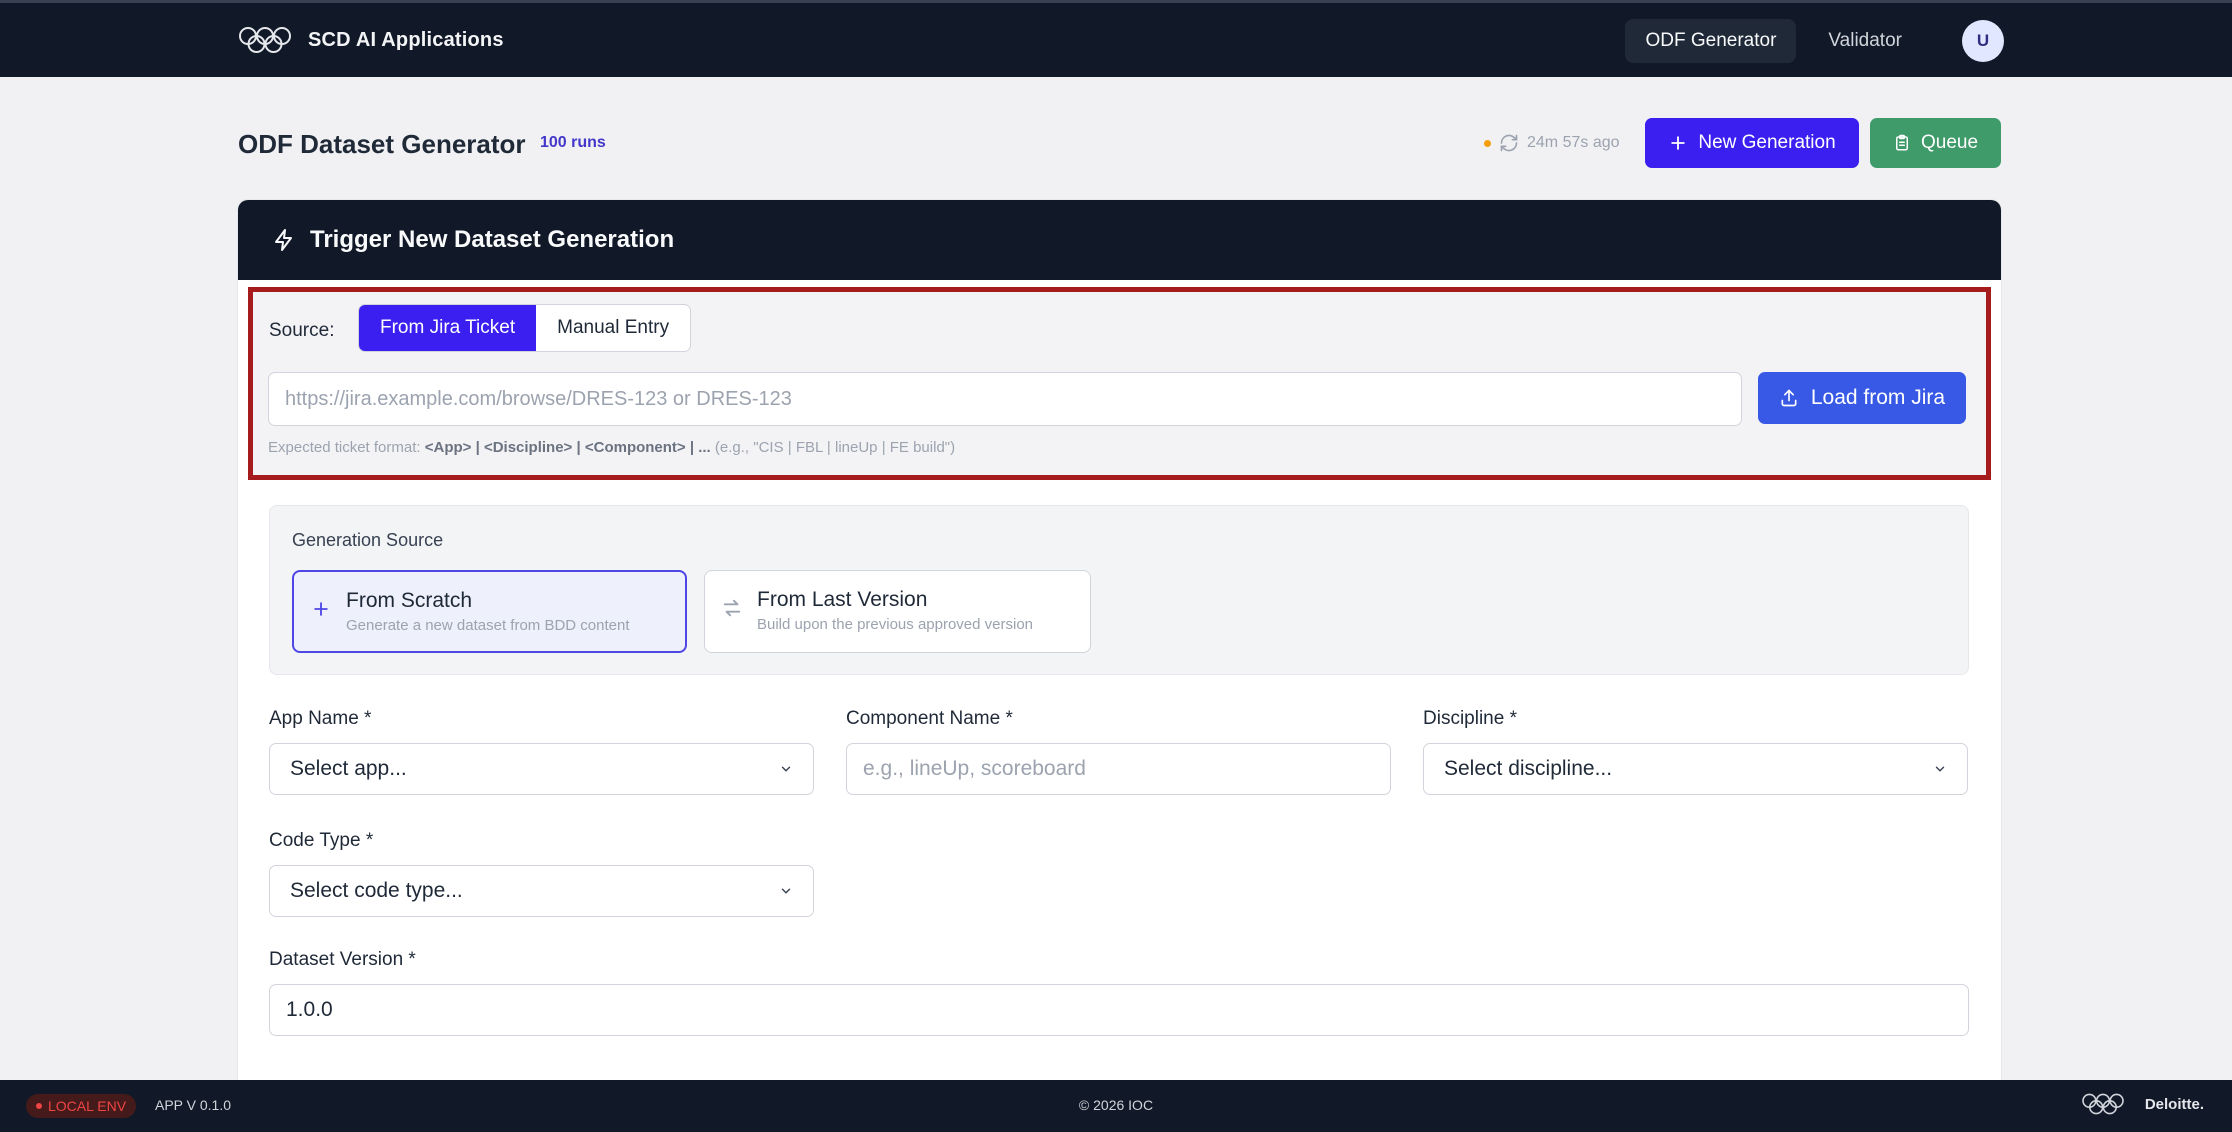  I want to click on swap-arrows-icon, so click(732, 611).